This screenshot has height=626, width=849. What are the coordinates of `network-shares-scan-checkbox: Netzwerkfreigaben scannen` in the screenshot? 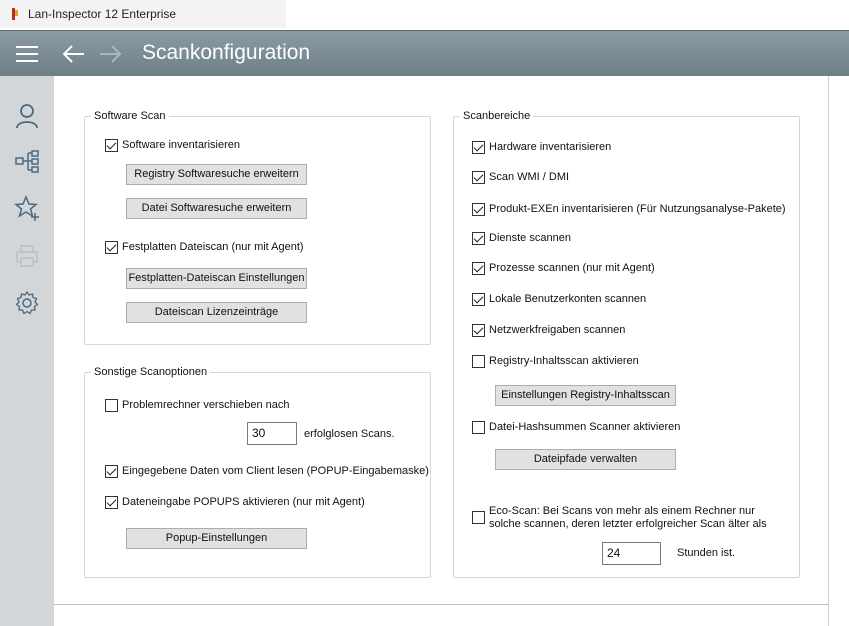 It's located at (548, 330).